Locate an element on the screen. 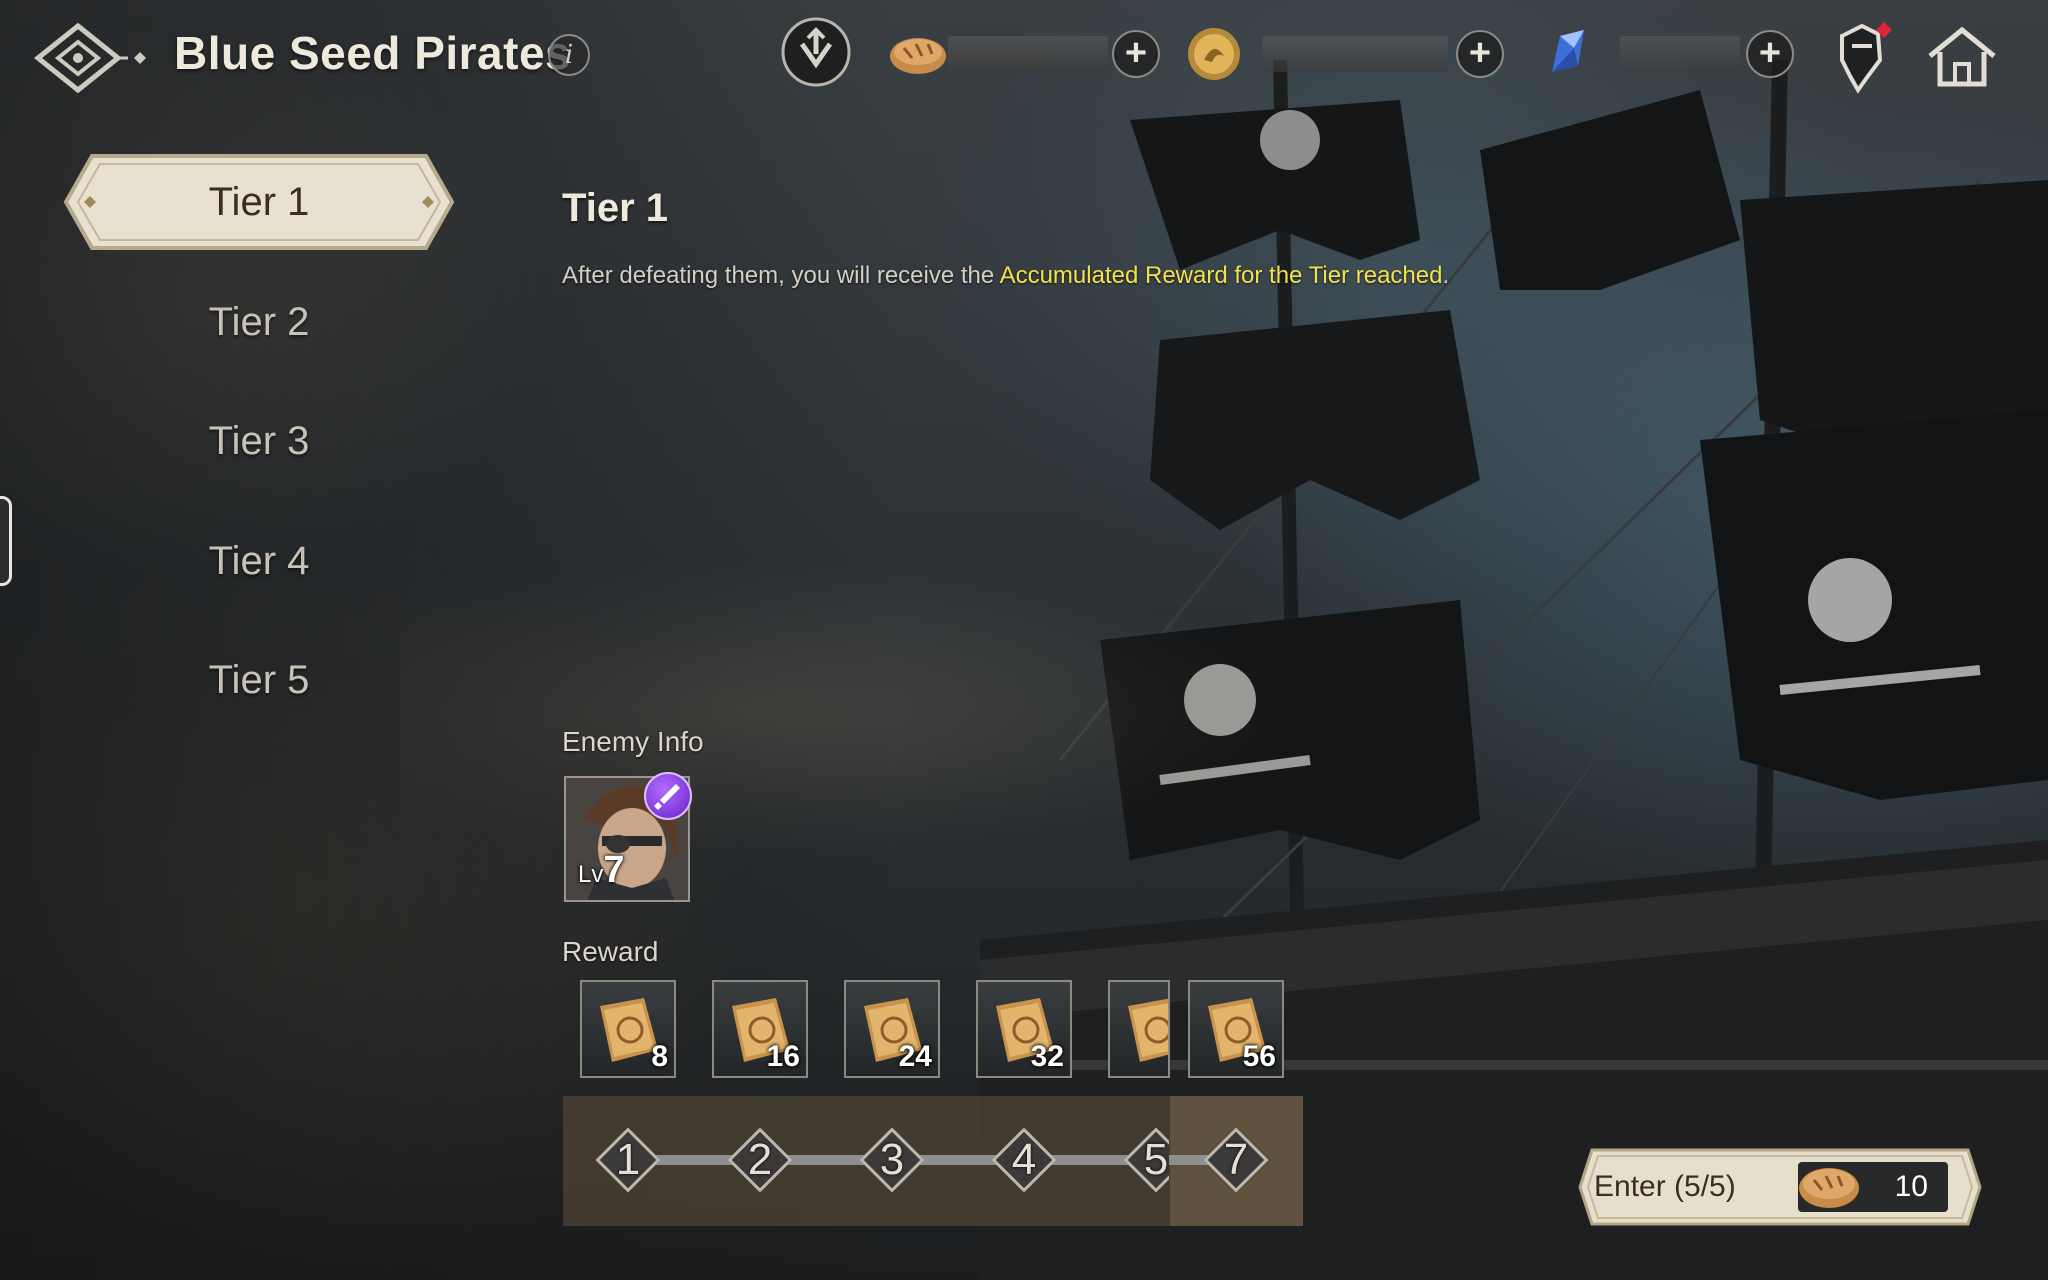 The width and height of the screenshot is (2048, 1280). back-button is located at coordinates (93, 58).